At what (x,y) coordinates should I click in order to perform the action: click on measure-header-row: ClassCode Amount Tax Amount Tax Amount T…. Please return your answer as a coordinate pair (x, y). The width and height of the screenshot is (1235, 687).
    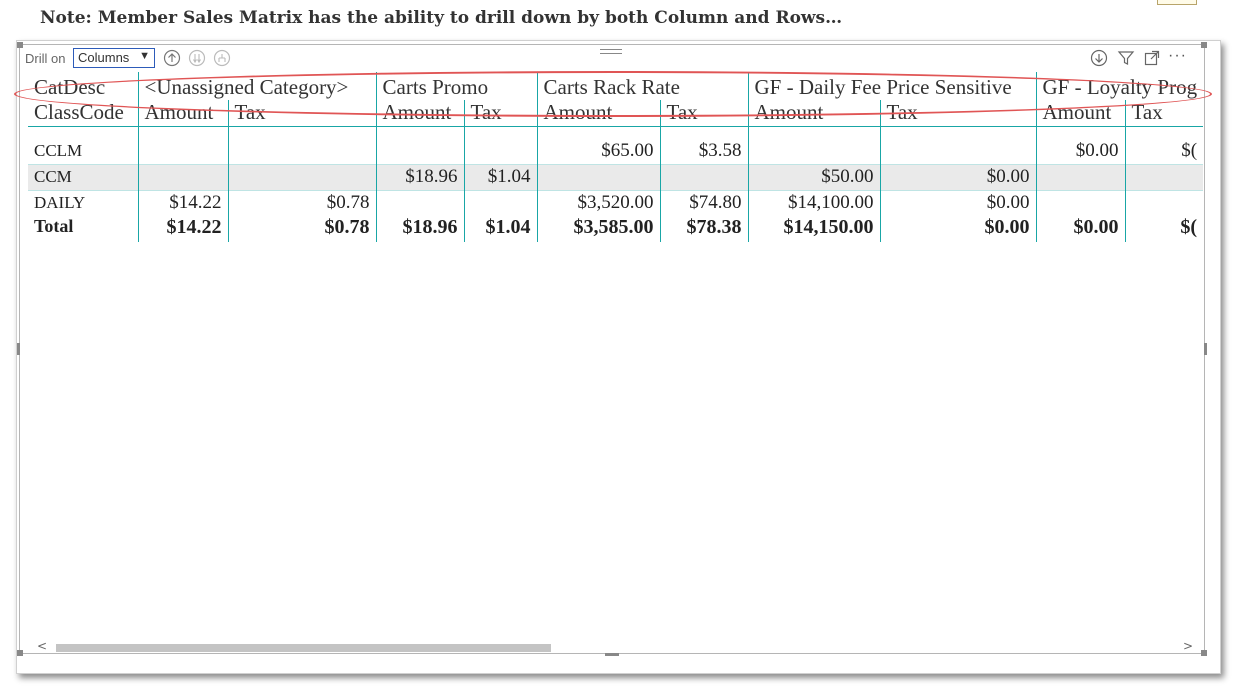
    Looking at the image, I should click on (616, 113).